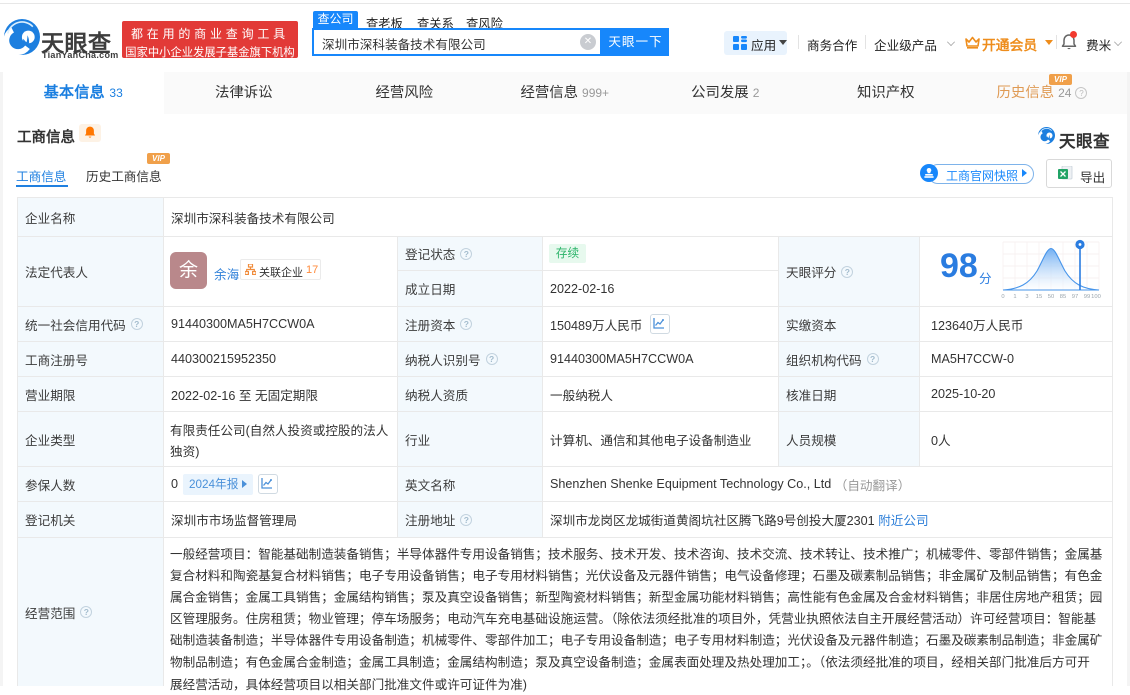 Image resolution: width=1130 pixels, height=695 pixels. Describe the element at coordinates (1096, 297) in the screenshot. I see `svg-text: 100` at that location.